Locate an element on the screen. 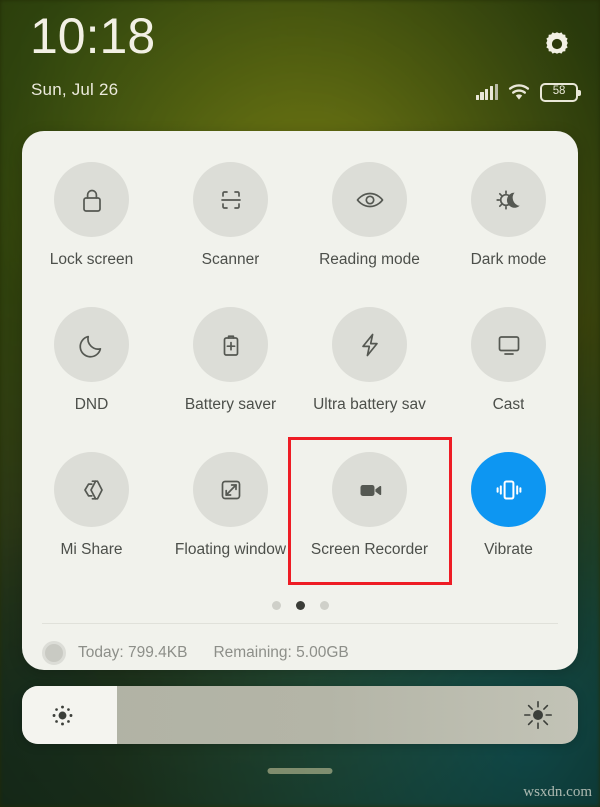  video-camera-icon is located at coordinates (370, 490).